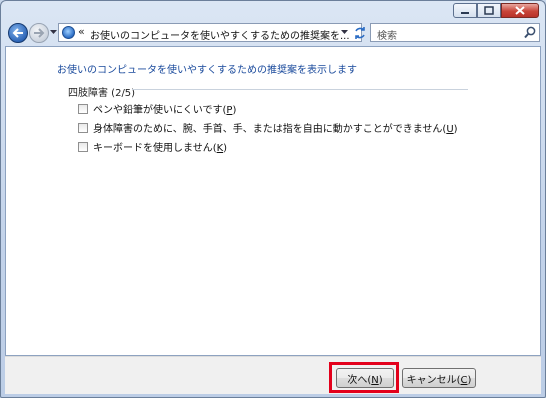  What do you see at coordinates (455, 32) in the screenshot?
I see `search-box: 検索` at bounding box center [455, 32].